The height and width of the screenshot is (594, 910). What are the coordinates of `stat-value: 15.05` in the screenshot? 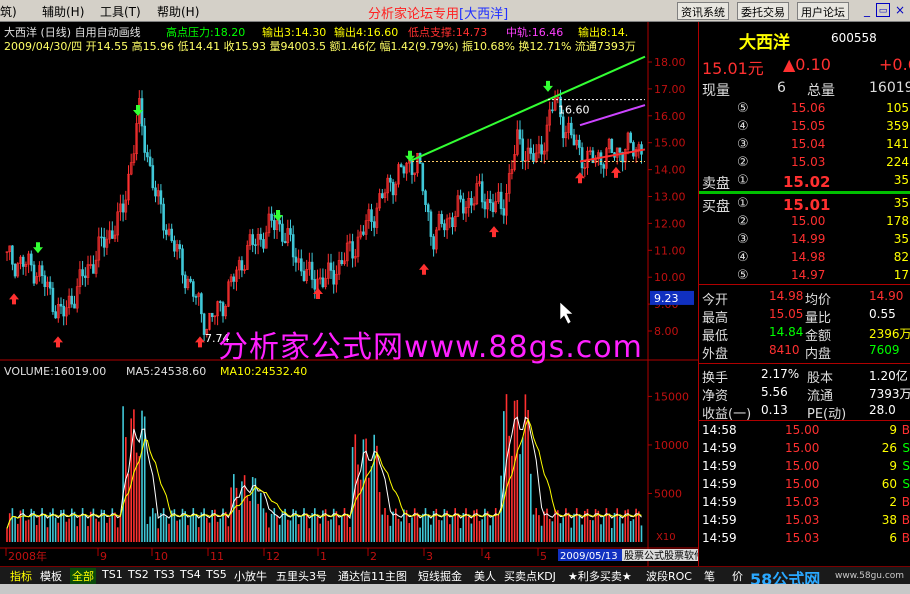 It's located at (786, 314).